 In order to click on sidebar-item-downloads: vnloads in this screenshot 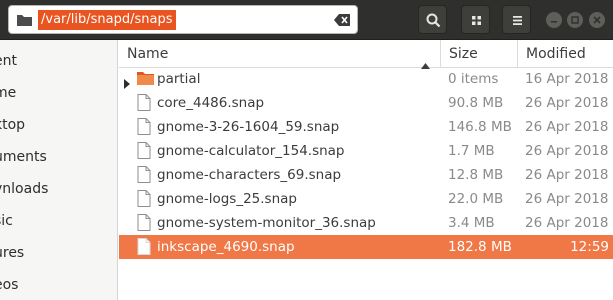, I will do `click(24, 189)`.